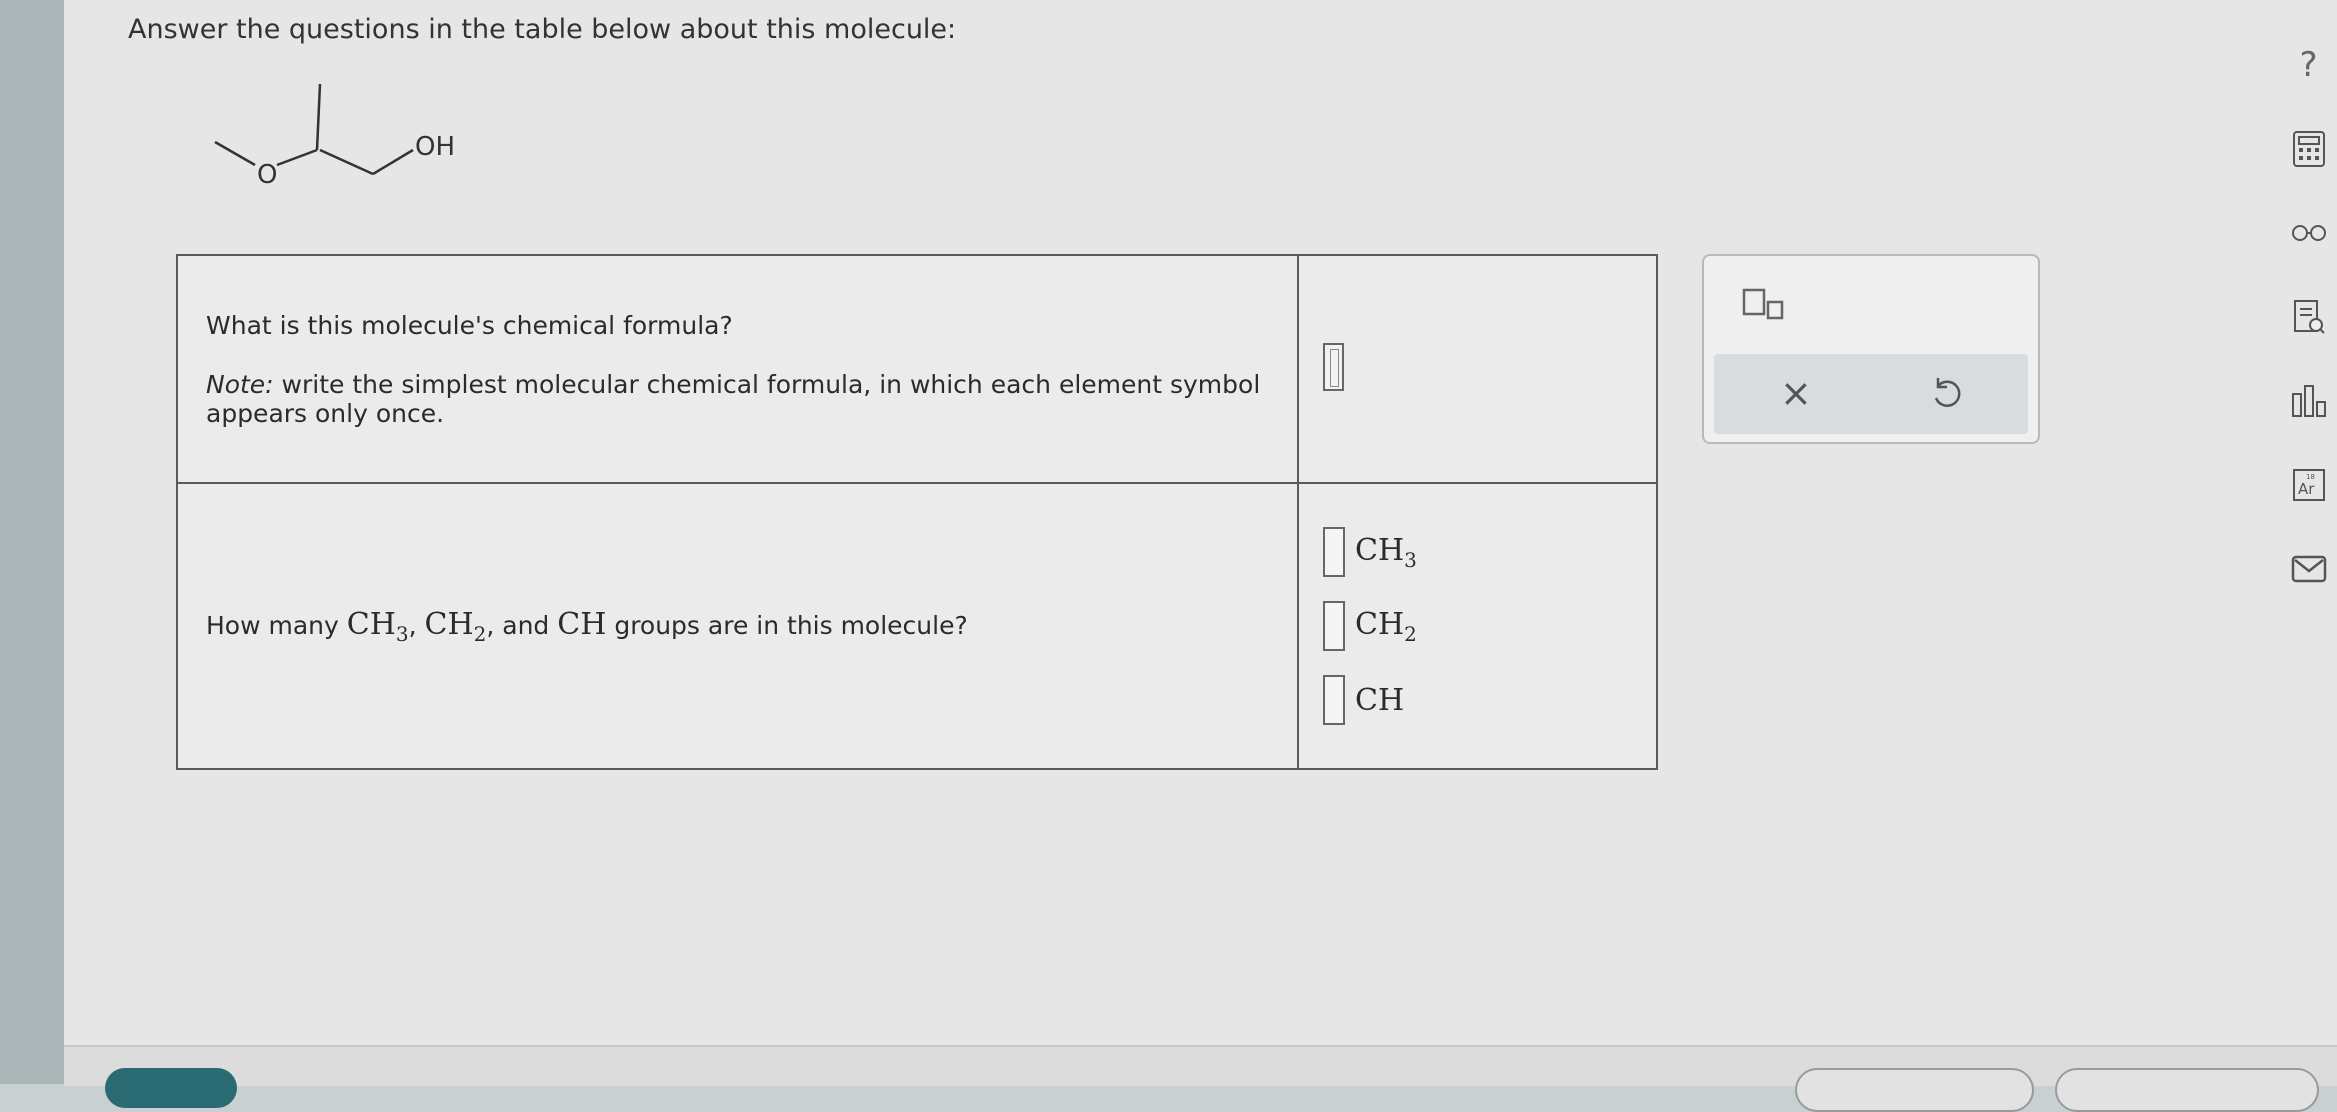 The width and height of the screenshot is (2337, 1112). I want to click on svg-text: Ar, so click(2306, 489).